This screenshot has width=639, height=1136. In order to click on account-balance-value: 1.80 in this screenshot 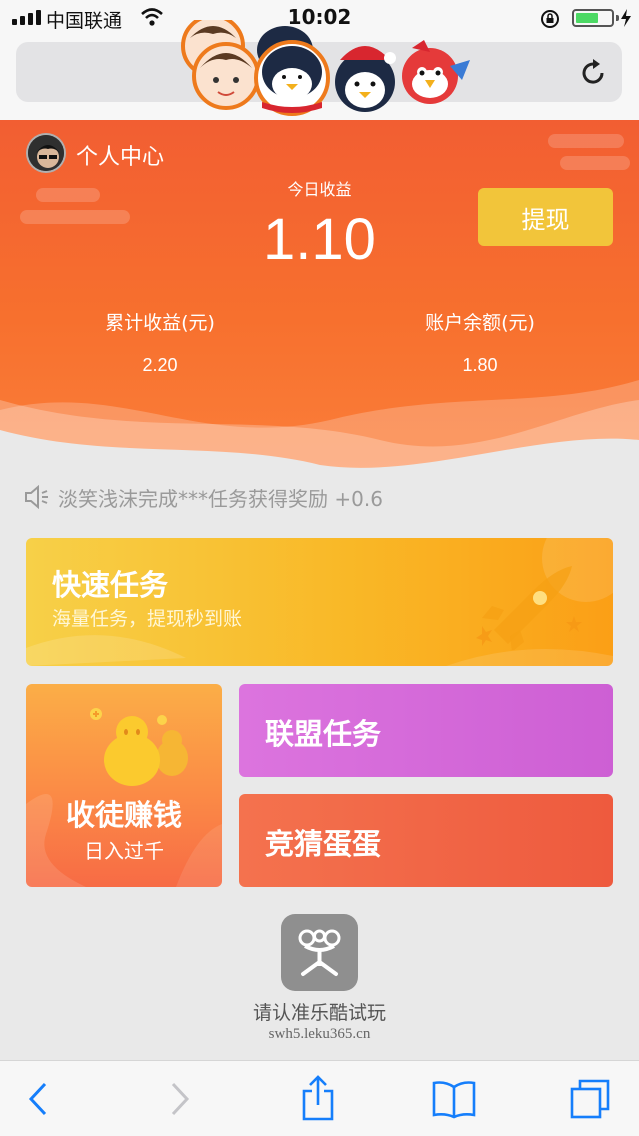, I will do `click(480, 365)`.